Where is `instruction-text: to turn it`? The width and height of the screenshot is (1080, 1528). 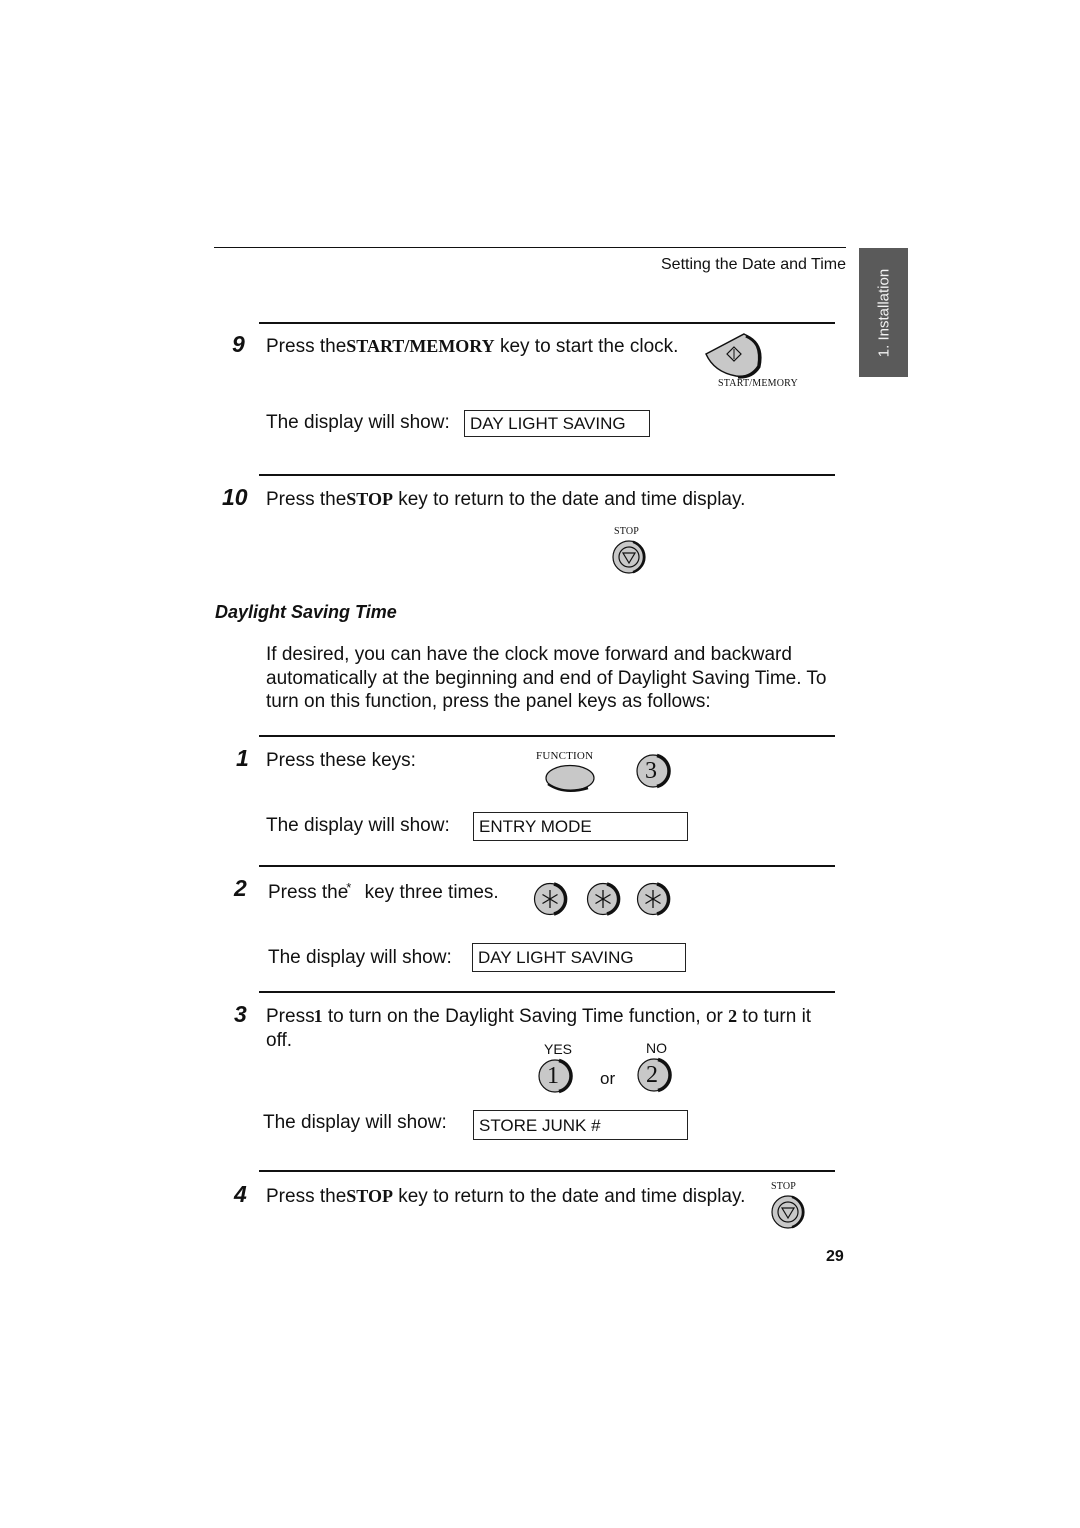
instruction-text: to turn it is located at coordinates (777, 1016).